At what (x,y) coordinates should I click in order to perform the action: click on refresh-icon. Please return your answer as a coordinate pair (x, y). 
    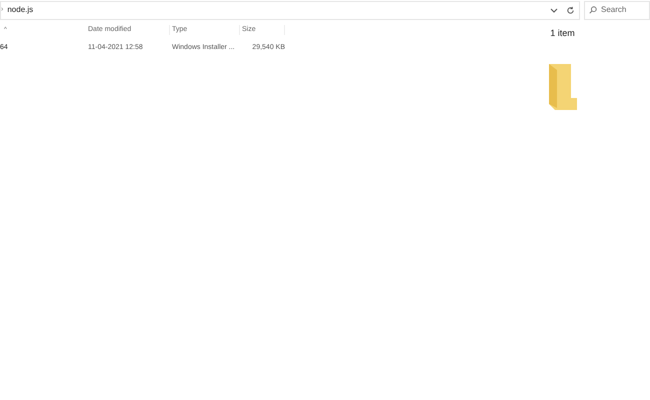
    Looking at the image, I should click on (570, 10).